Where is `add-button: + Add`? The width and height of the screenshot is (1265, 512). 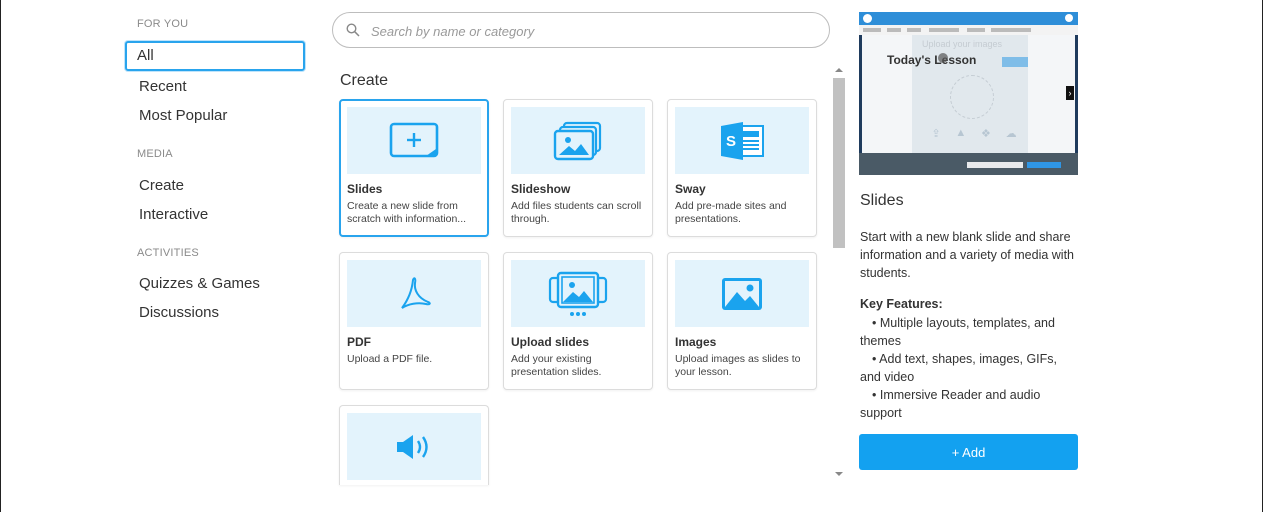 add-button: + Add is located at coordinates (968, 452).